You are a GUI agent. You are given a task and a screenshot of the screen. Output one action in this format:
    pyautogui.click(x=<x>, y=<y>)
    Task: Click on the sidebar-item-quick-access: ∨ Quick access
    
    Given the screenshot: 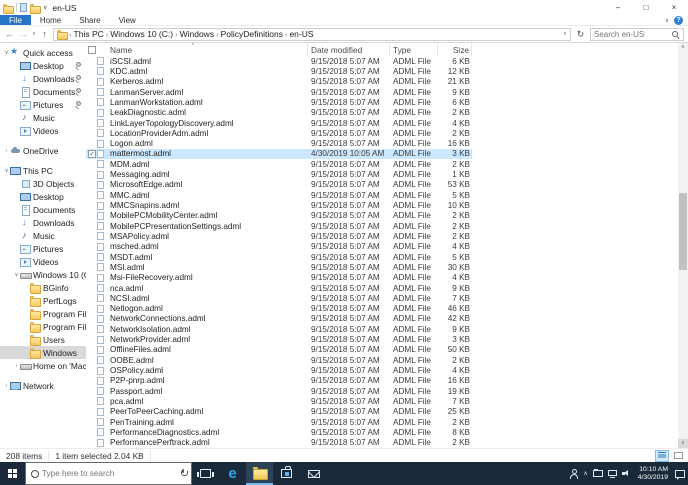 What is the action you would take?
    pyautogui.click(x=43, y=52)
    